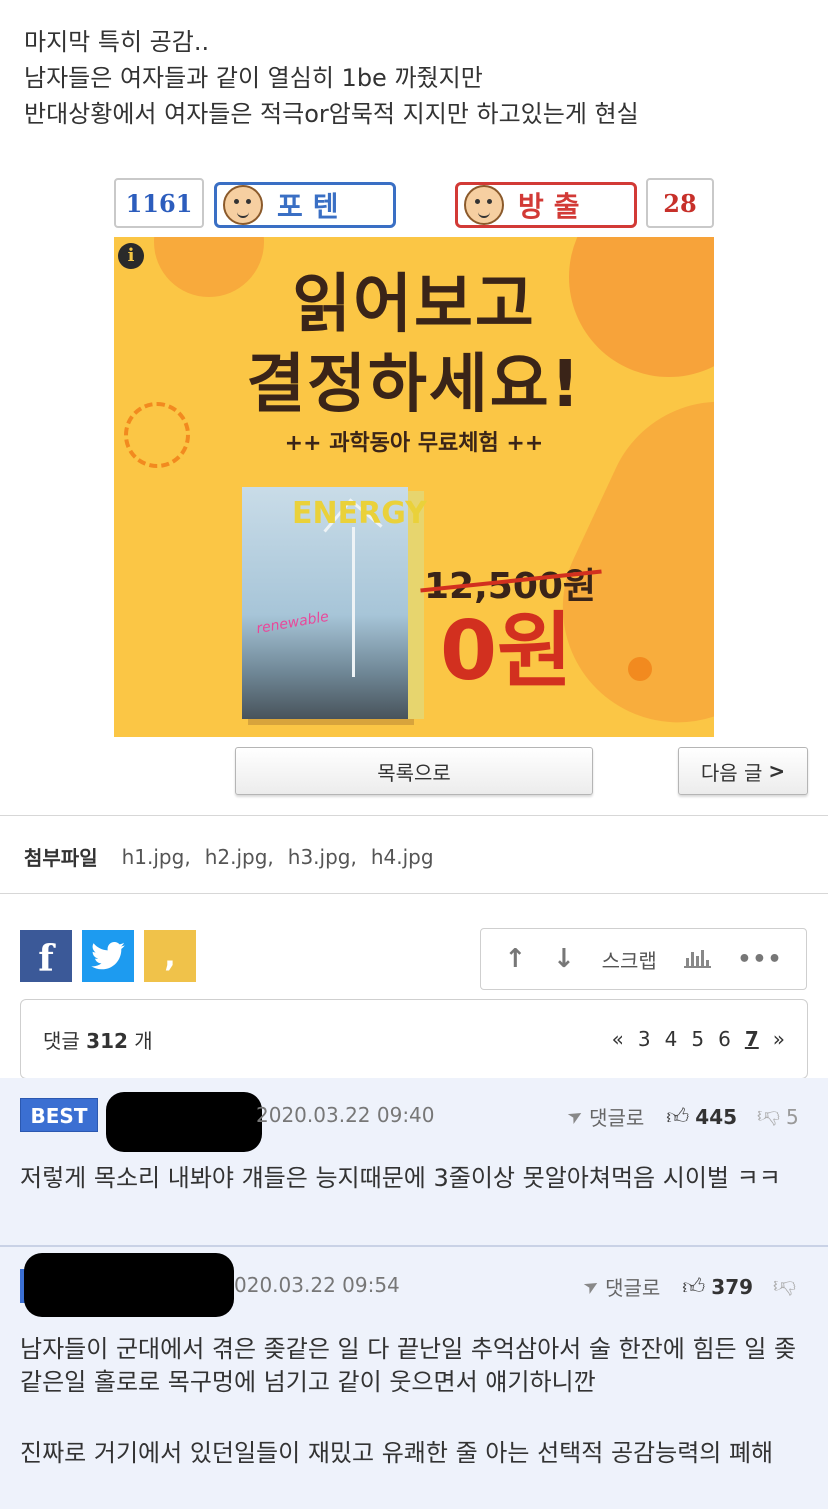 Image resolution: width=828 pixels, height=1509 pixels. What do you see at coordinates (243, 205) in the screenshot?
I see `thumbs-up-face-icon` at bounding box center [243, 205].